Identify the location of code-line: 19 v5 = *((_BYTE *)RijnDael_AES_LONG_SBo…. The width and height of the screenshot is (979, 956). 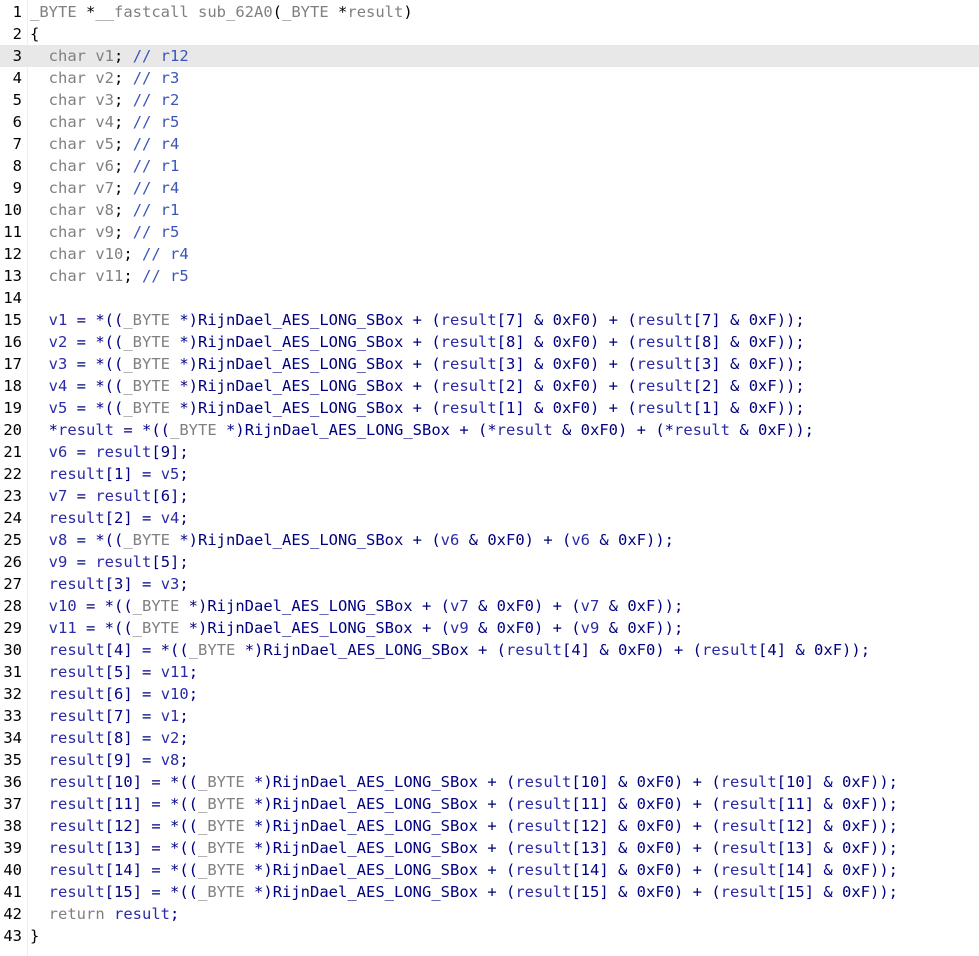
(489, 408).